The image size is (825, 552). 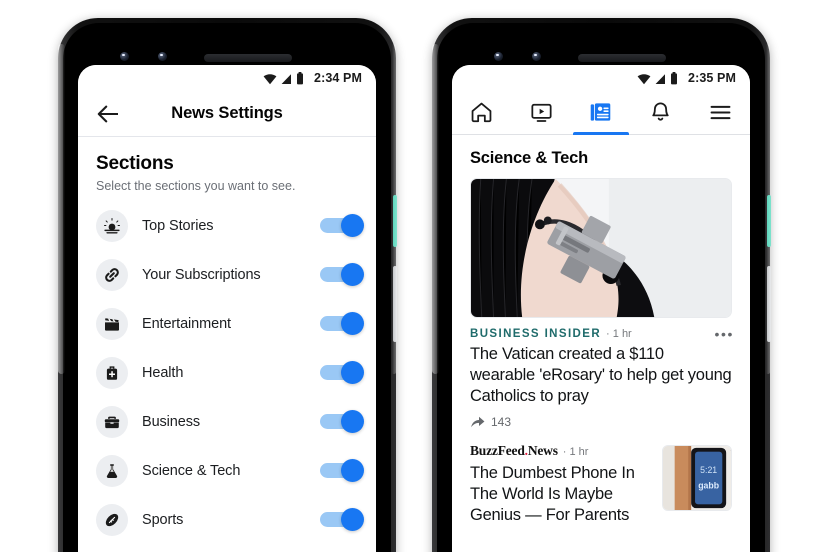 What do you see at coordinates (601, 422) in the screenshot?
I see `article-share-stats: 143` at bounding box center [601, 422].